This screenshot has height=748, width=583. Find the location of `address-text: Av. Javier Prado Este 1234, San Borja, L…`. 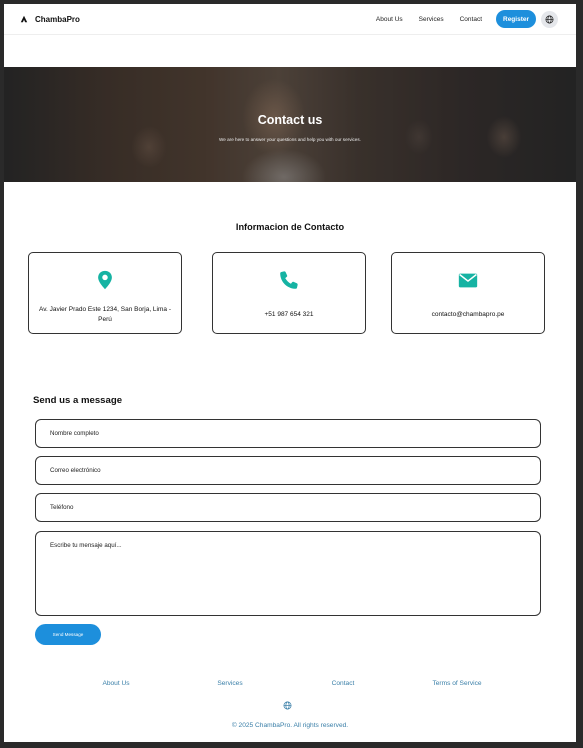

address-text: Av. Javier Prado Este 1234, San Borja, L… is located at coordinates (105, 314).